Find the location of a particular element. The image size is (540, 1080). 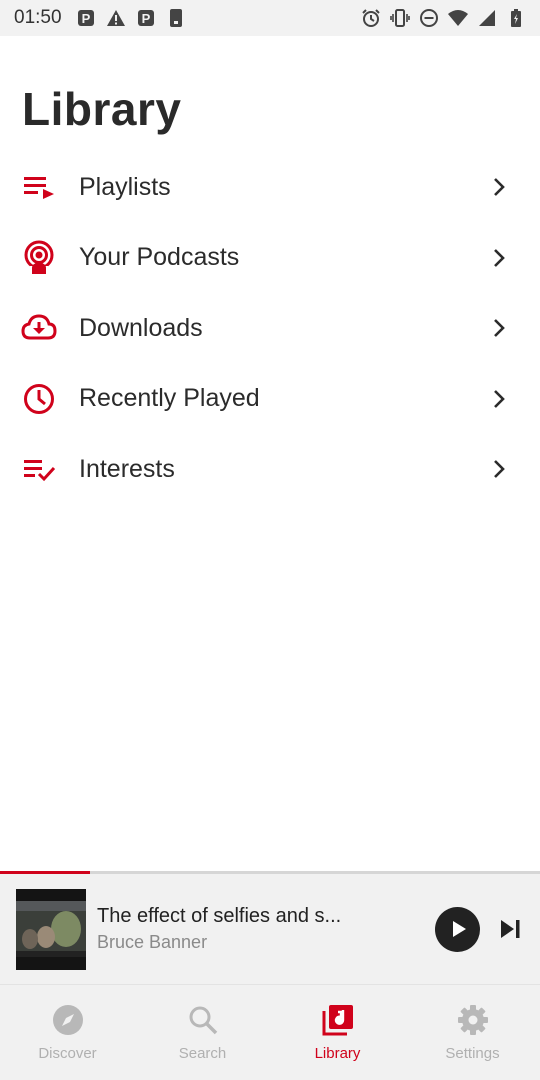

status-time: 01:50 is located at coordinates (38, 17).